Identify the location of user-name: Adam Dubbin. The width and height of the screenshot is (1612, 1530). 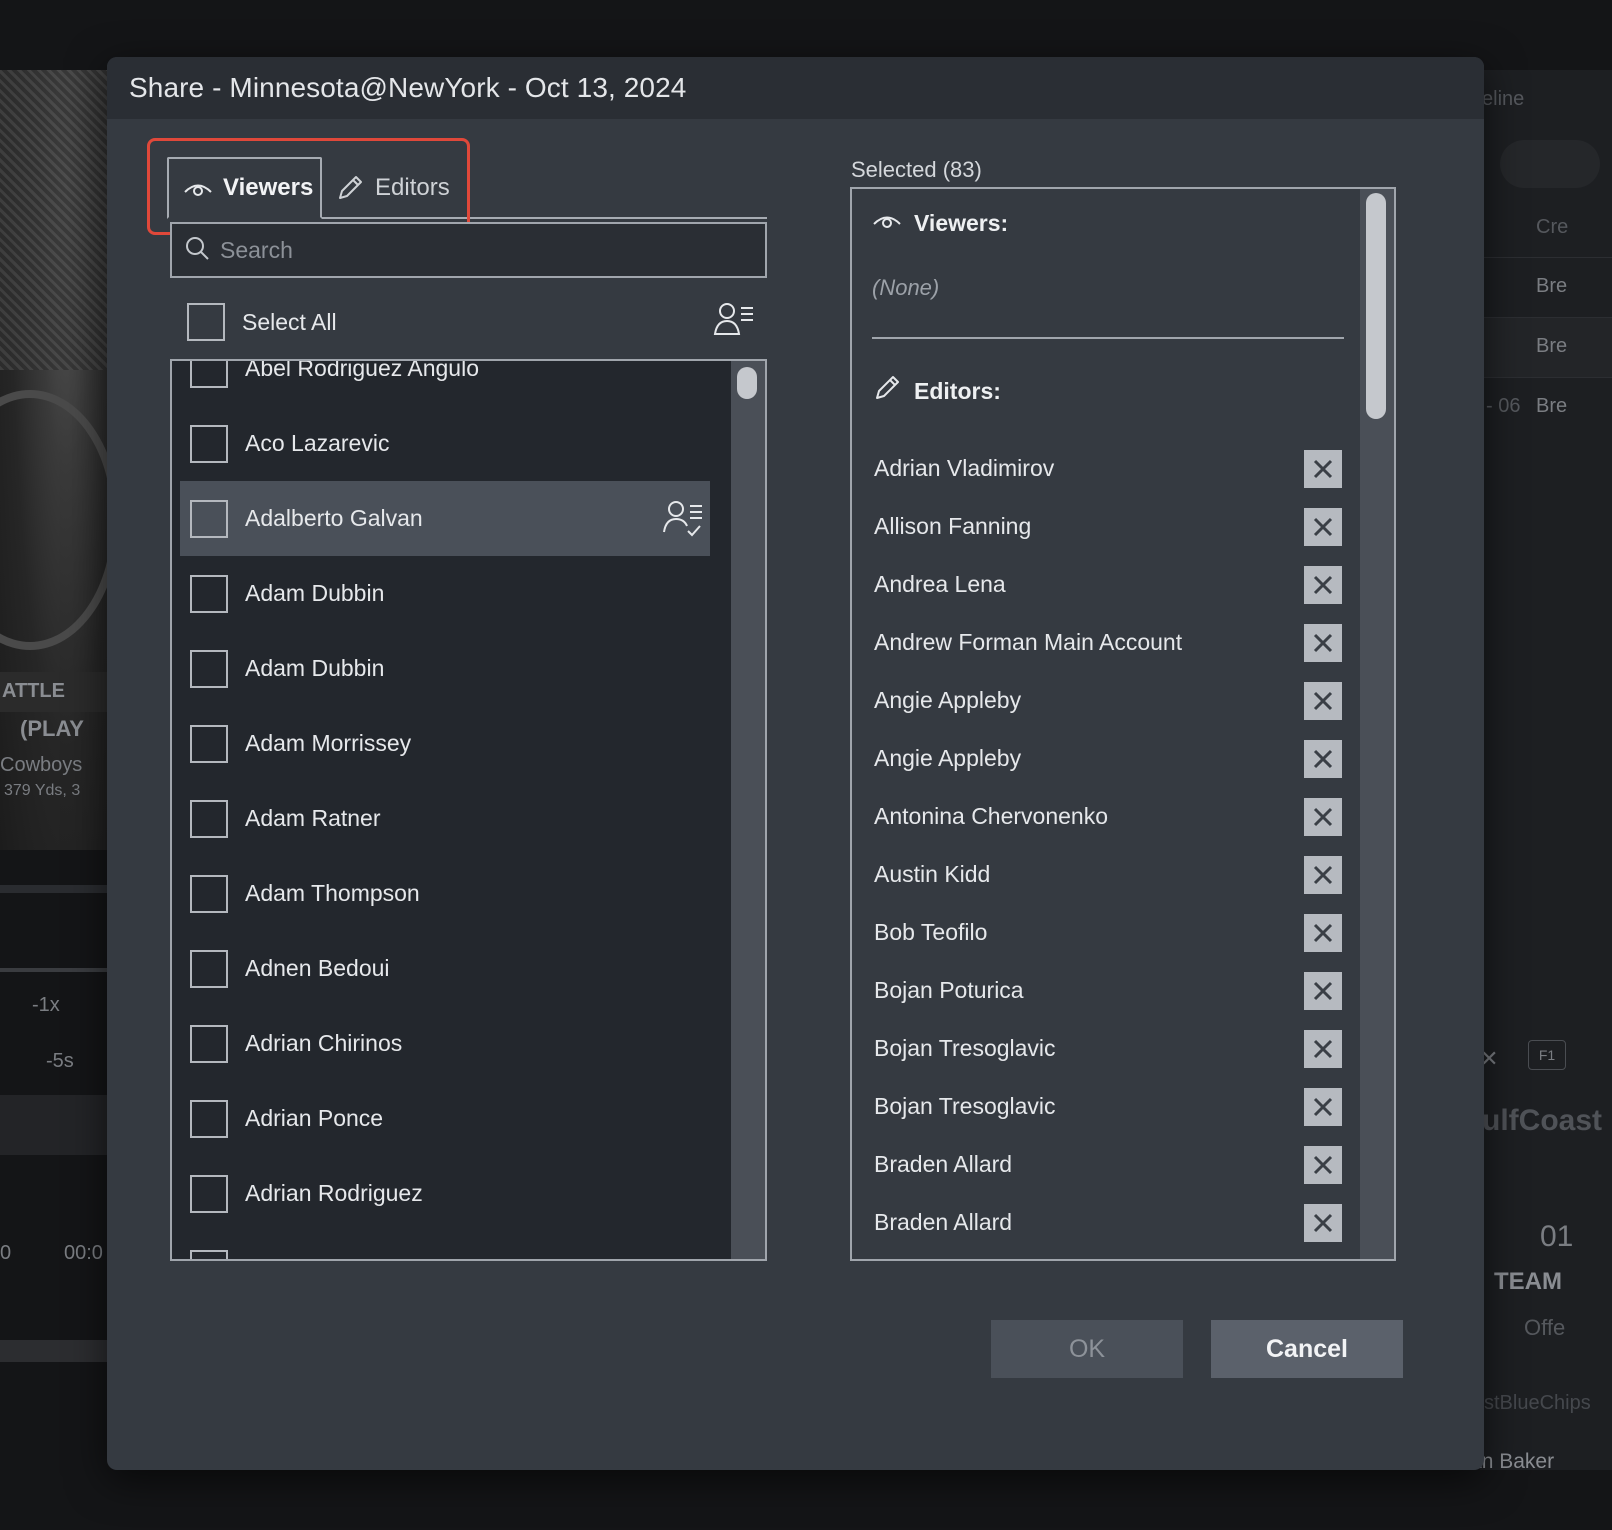
(315, 593).